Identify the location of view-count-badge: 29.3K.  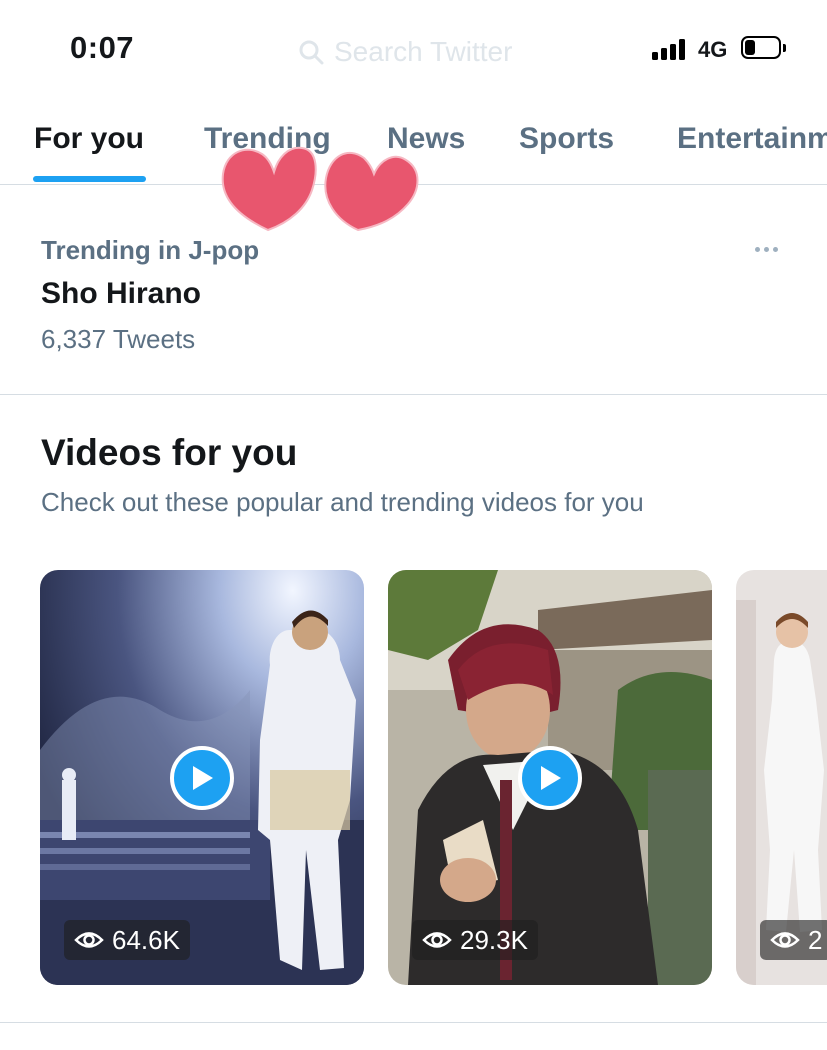
(475, 940).